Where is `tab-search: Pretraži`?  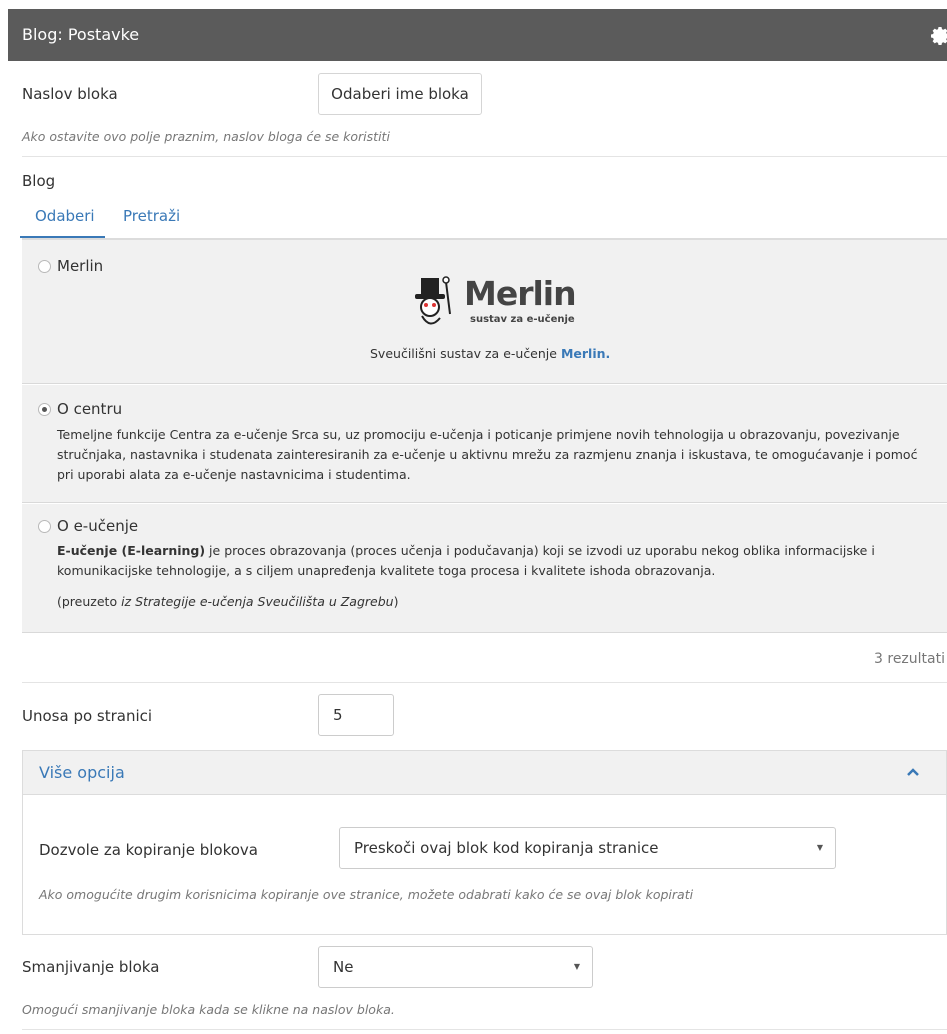 tab-search: Pretraži is located at coordinates (151, 216).